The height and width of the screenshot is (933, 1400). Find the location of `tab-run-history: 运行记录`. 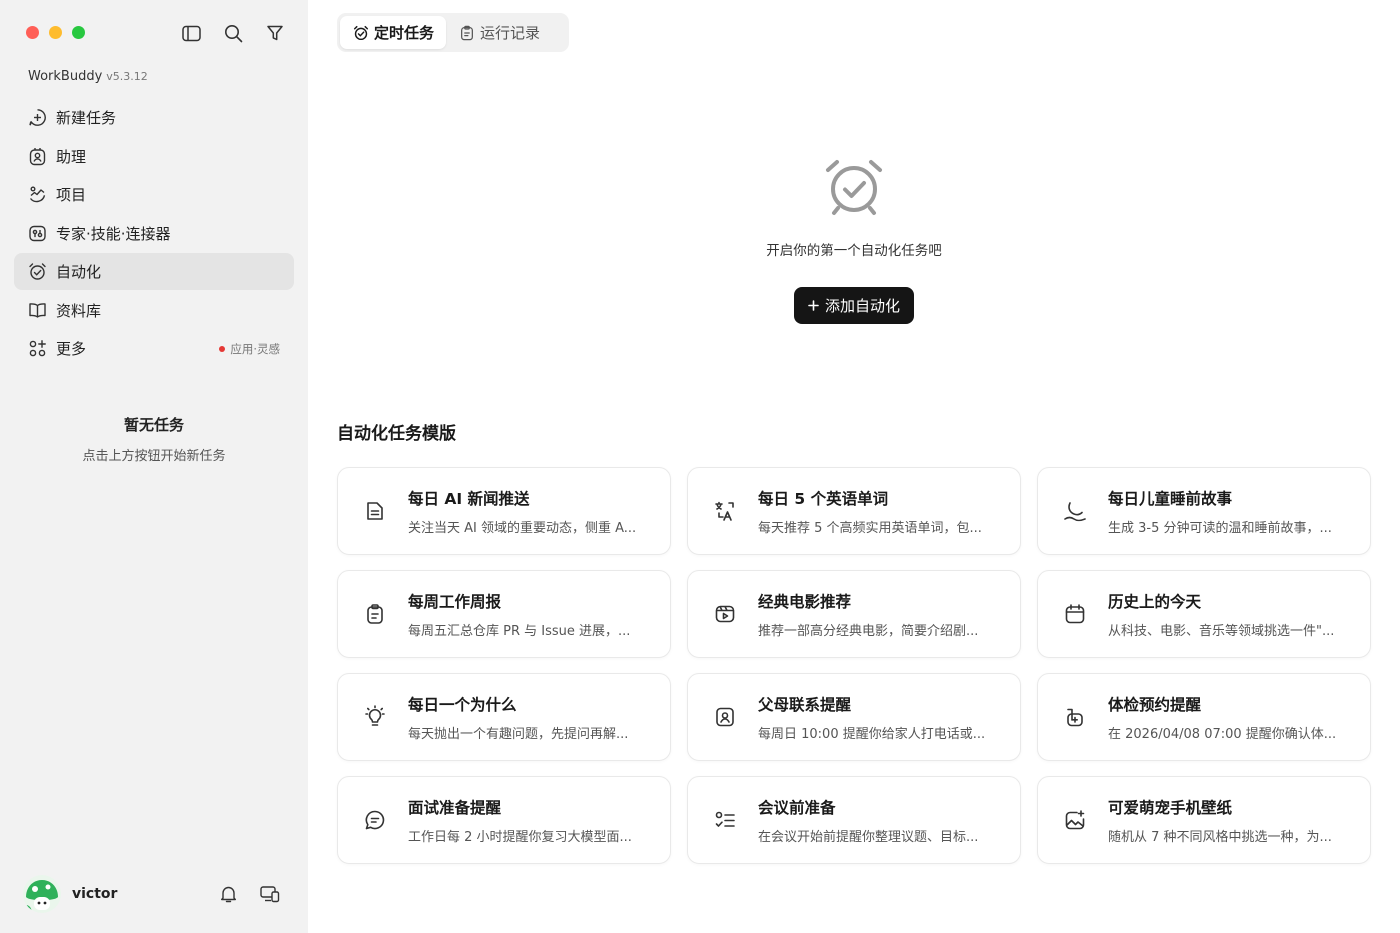

tab-run-history: 运行记录 is located at coordinates (499, 32).